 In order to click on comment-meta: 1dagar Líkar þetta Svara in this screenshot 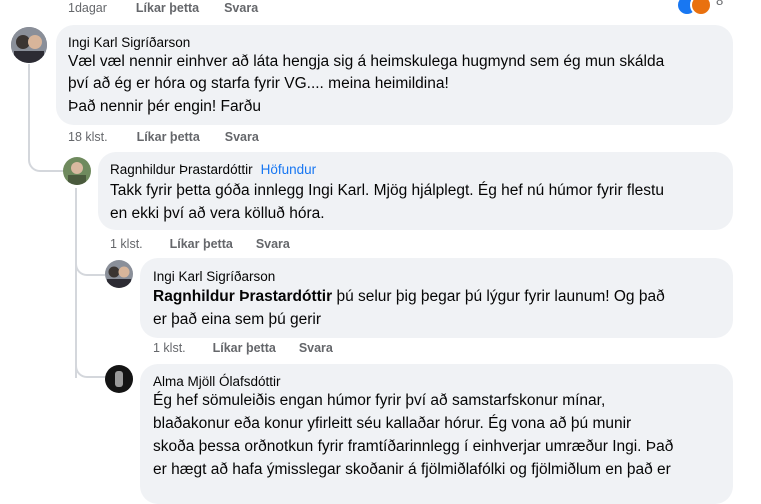, I will do `click(163, 8)`.